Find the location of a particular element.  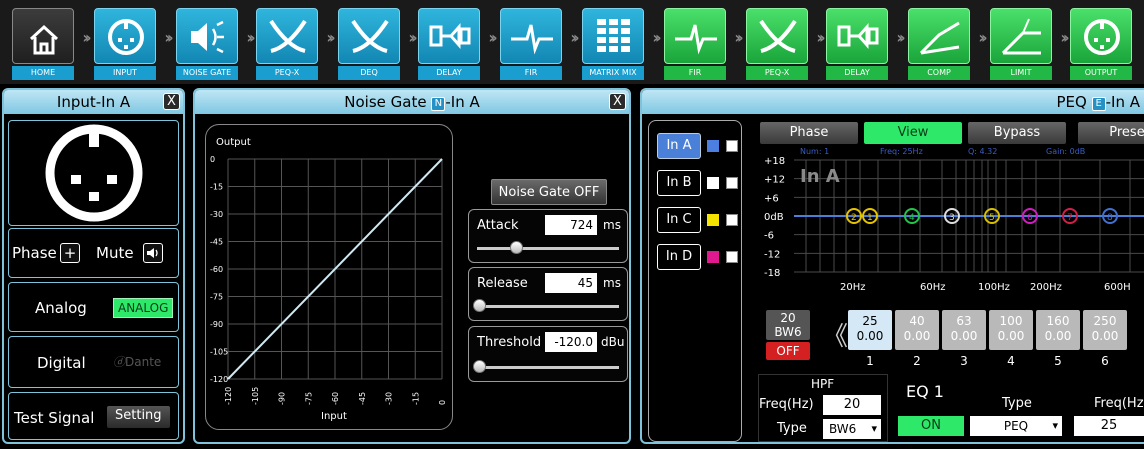

threshold-value-input: -120.0 is located at coordinates (571, 342).